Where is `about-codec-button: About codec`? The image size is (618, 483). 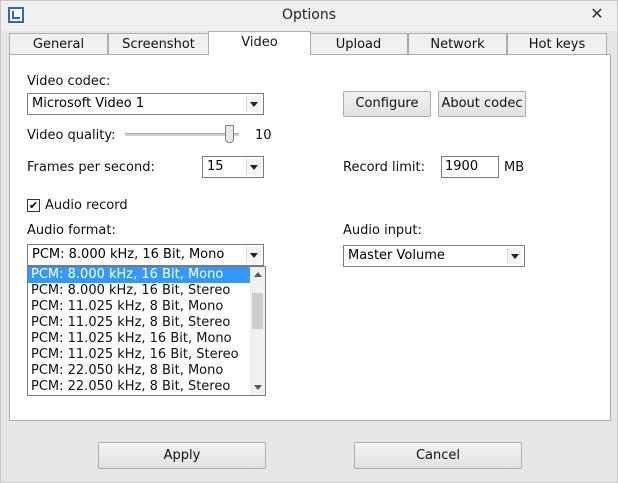 about-codec-button: About codec is located at coordinates (482, 104).